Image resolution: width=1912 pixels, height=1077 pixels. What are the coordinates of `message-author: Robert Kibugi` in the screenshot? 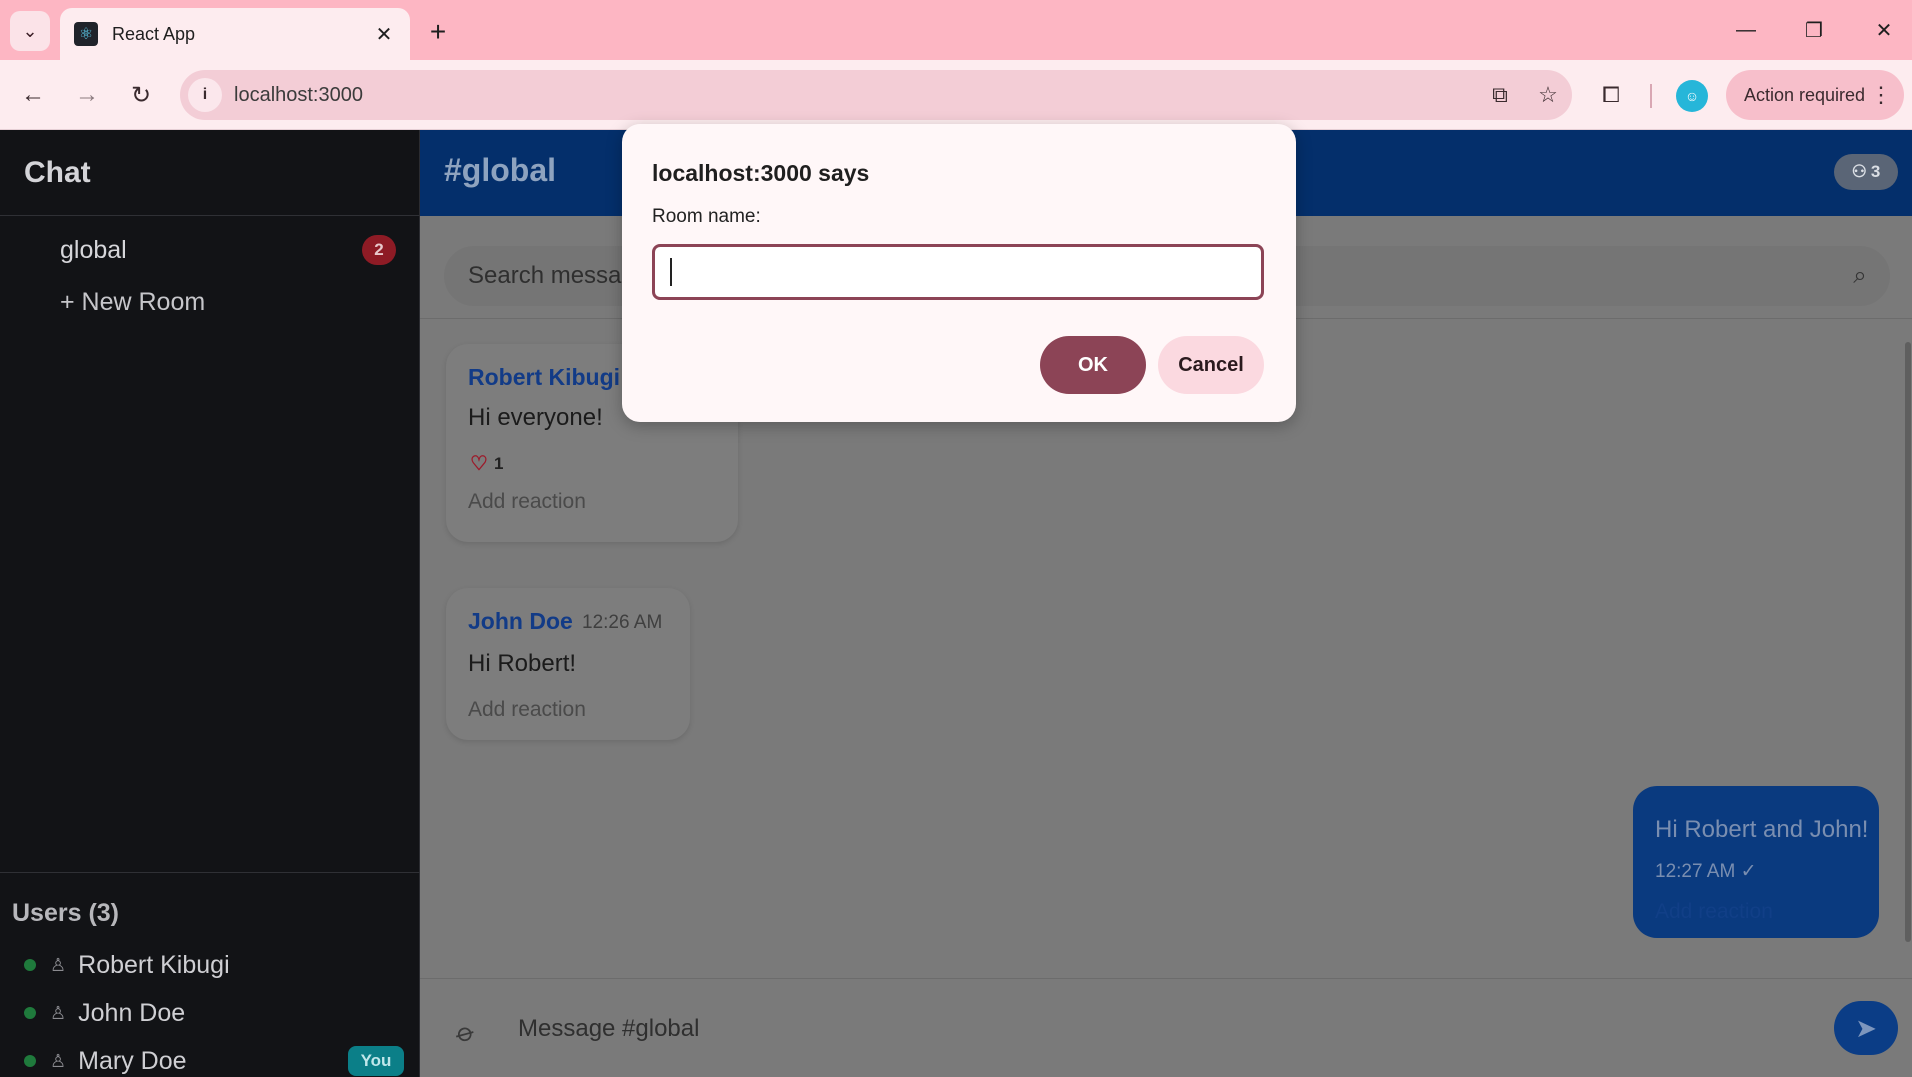 It's located at (544, 377).